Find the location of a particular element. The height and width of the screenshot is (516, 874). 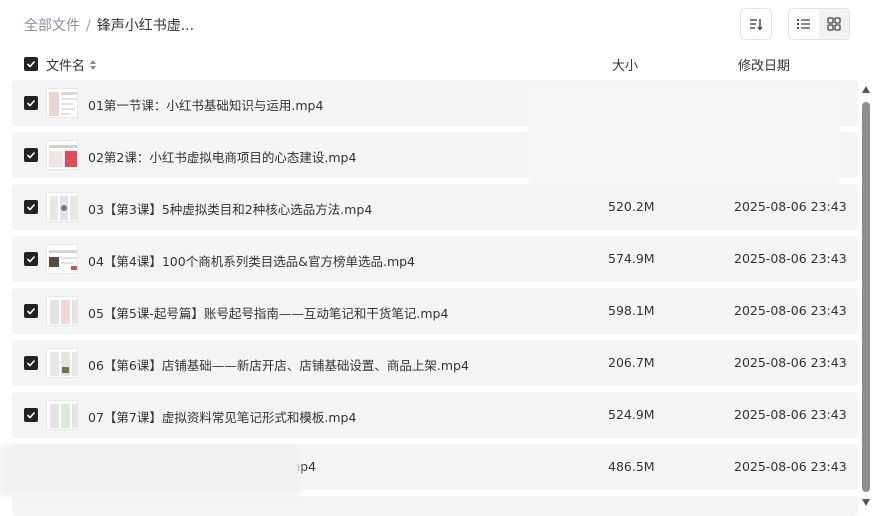

file-size: 486.5M is located at coordinates (631, 466).